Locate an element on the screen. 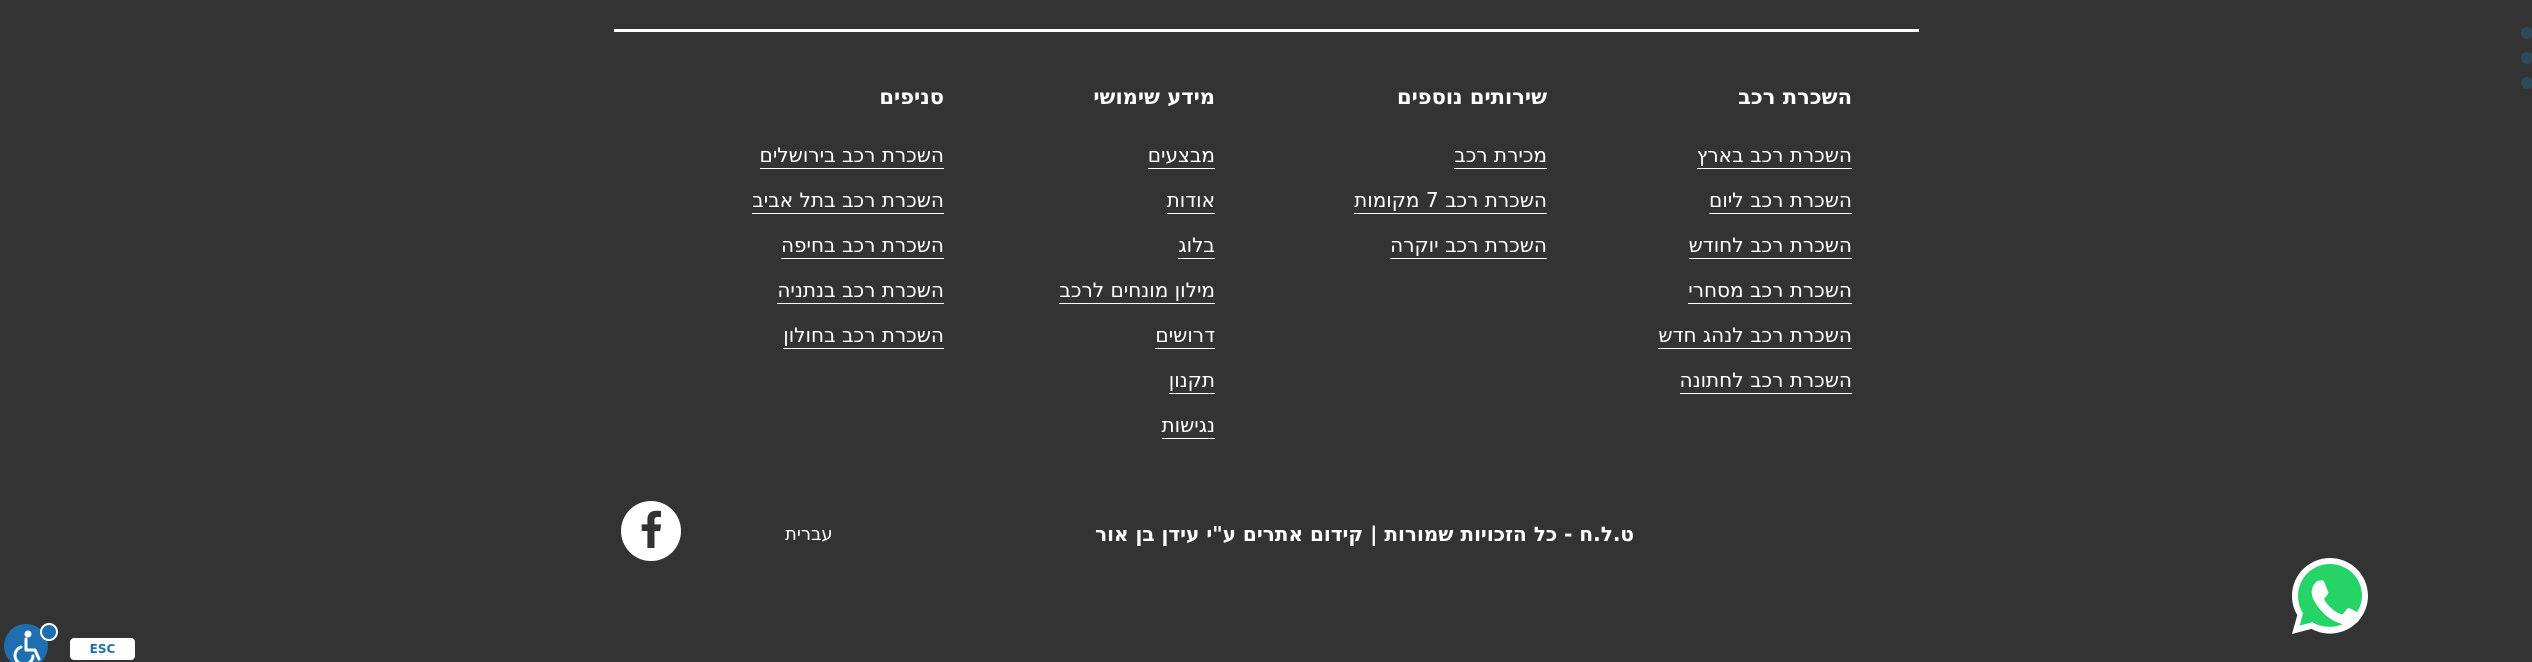 This screenshot has height=662, width=2532. footer-link: השכרת רכב ליום is located at coordinates (1780, 201).